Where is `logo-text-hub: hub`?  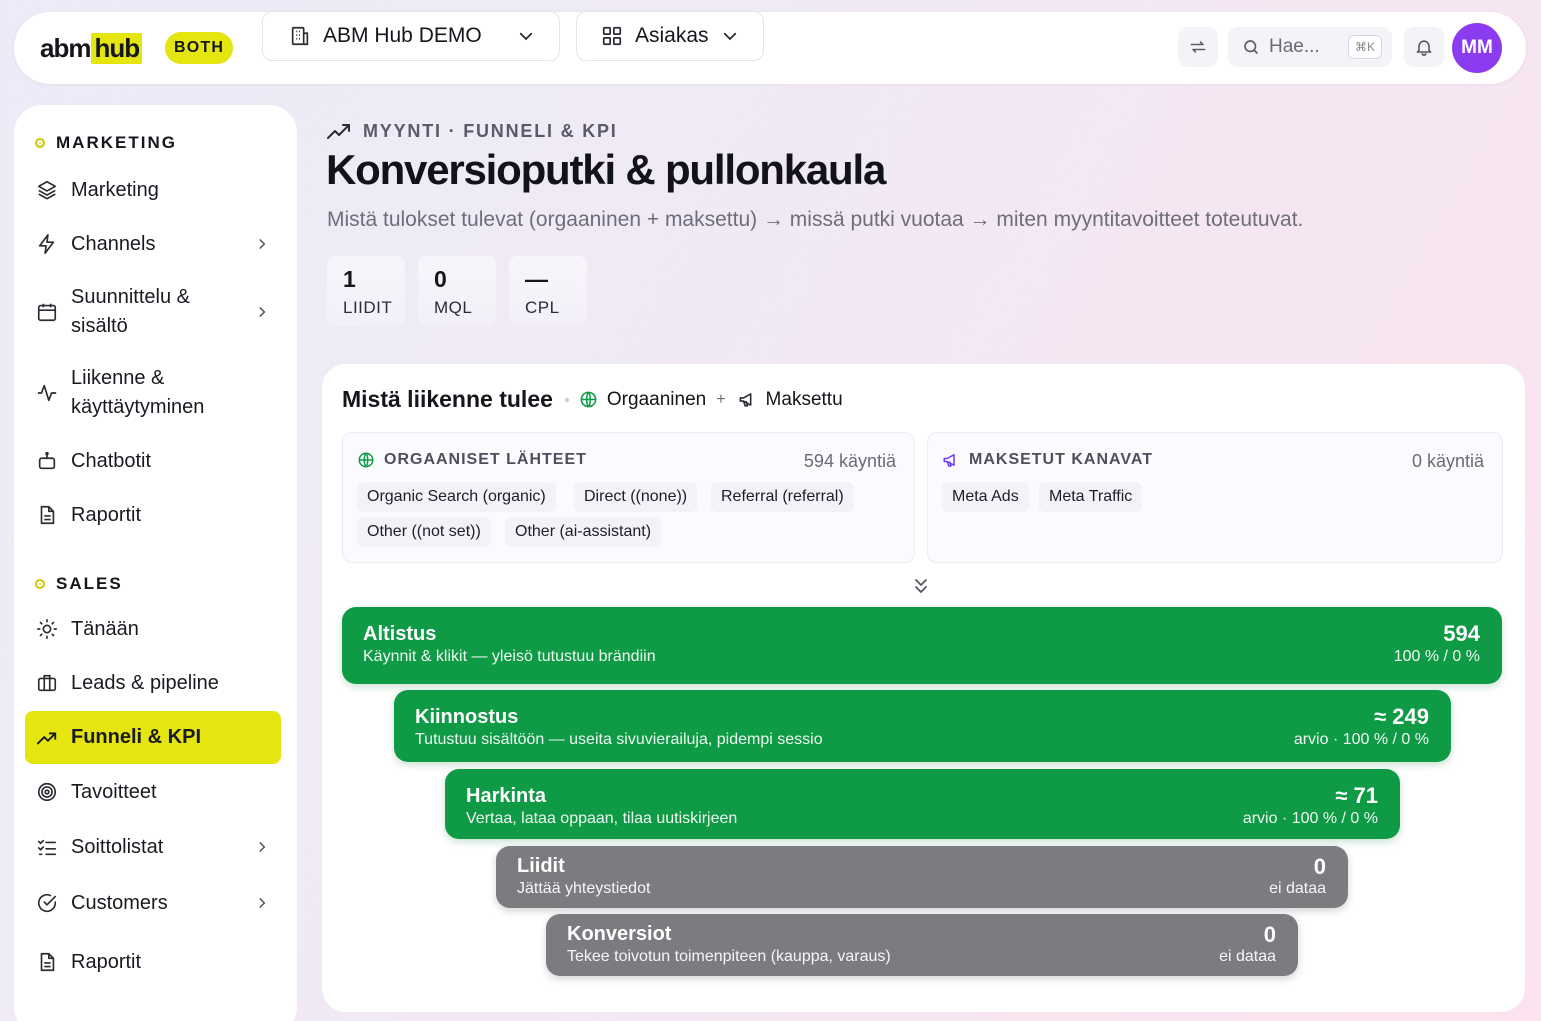
logo-text-hub: hub is located at coordinates (117, 48).